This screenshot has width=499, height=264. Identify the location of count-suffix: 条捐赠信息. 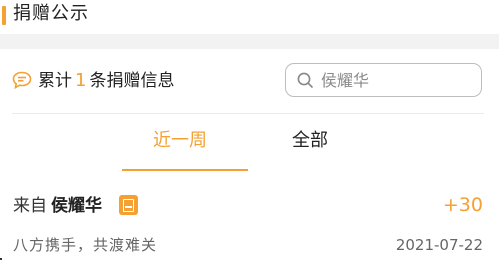
(132, 81).